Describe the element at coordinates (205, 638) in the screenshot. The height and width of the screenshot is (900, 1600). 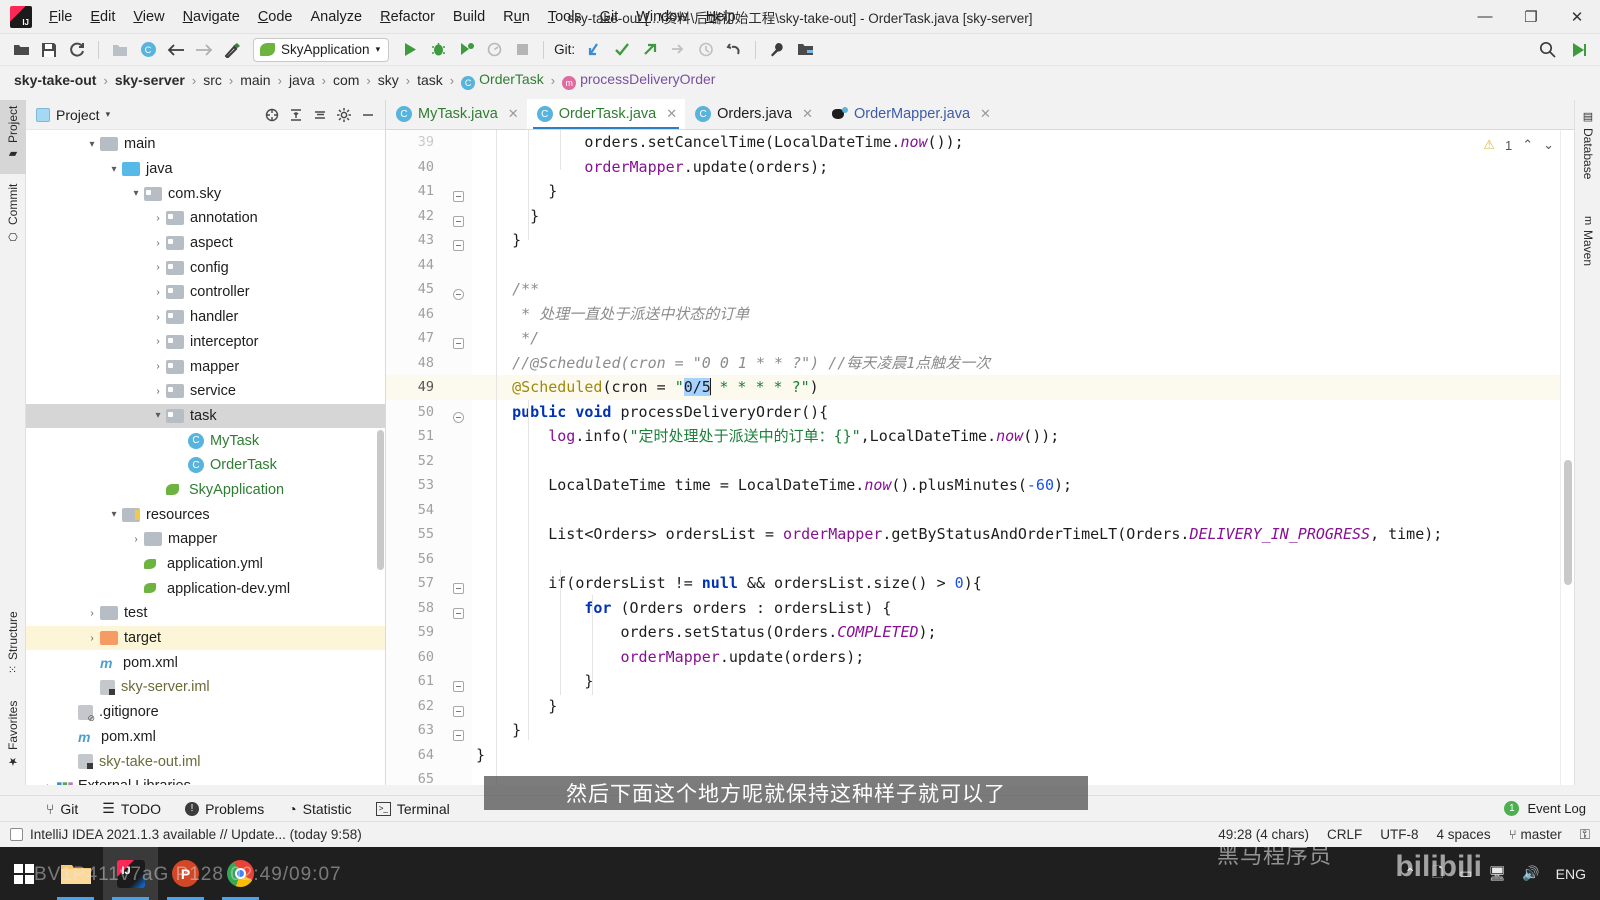
I see `tree-node-target: › target` at that location.